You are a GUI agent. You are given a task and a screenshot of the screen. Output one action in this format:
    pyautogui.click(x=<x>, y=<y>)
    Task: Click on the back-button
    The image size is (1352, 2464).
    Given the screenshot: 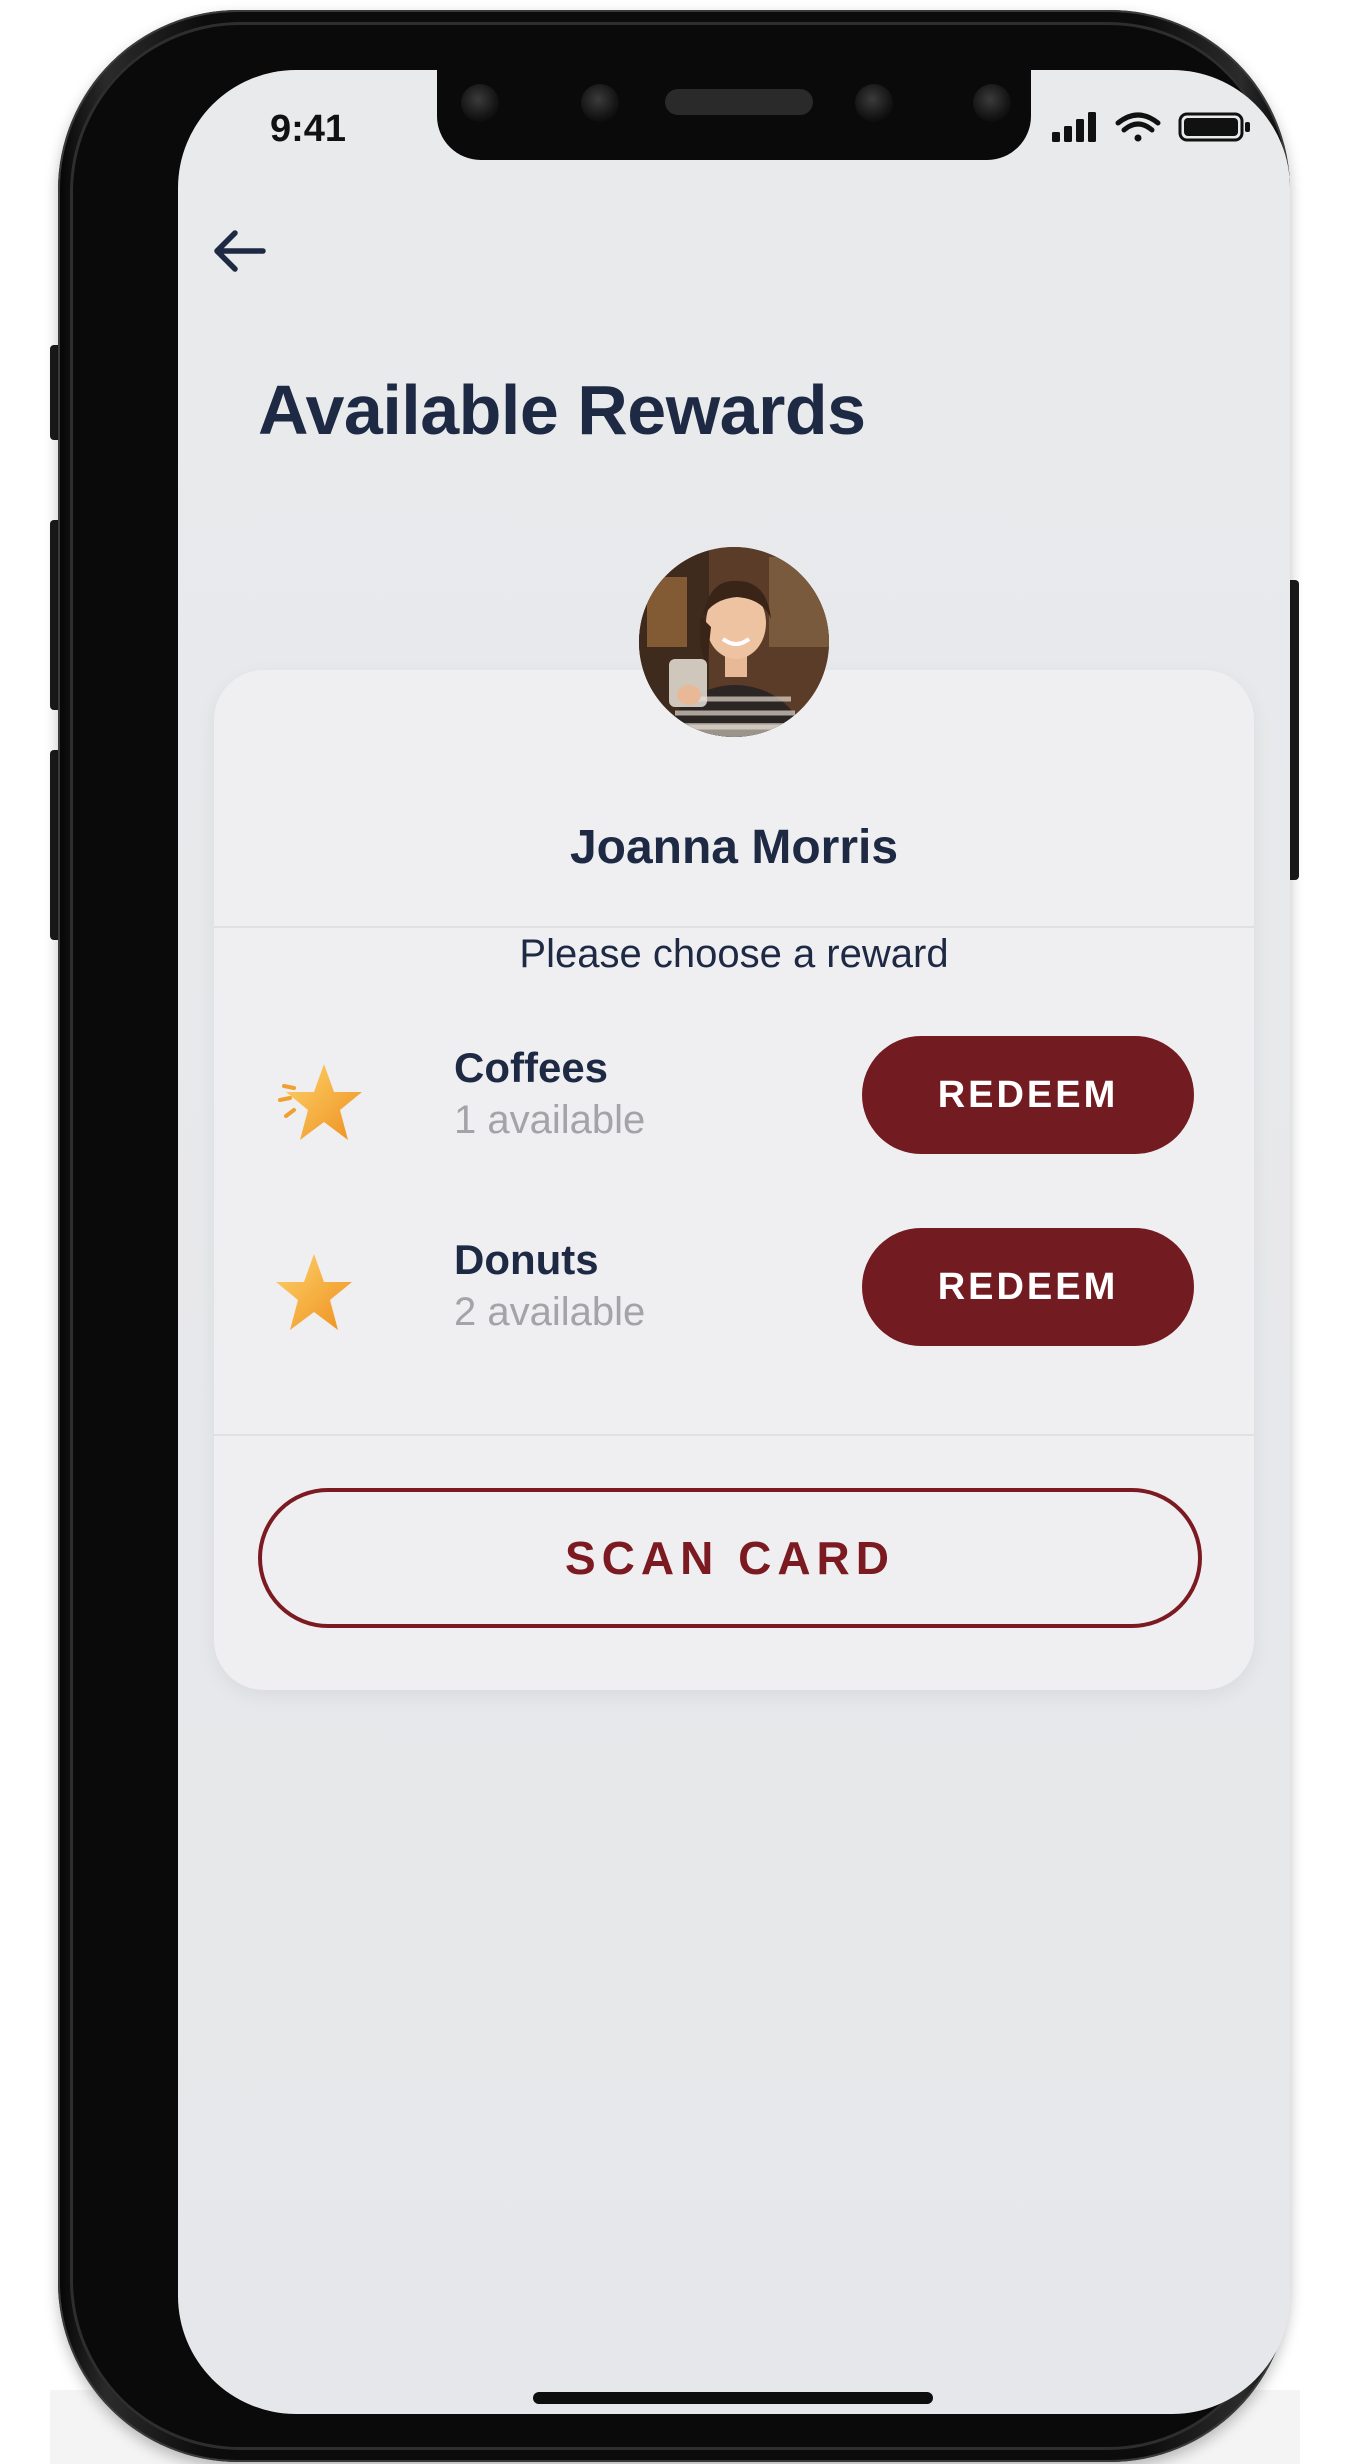 What is the action you would take?
    pyautogui.click(x=239, y=251)
    